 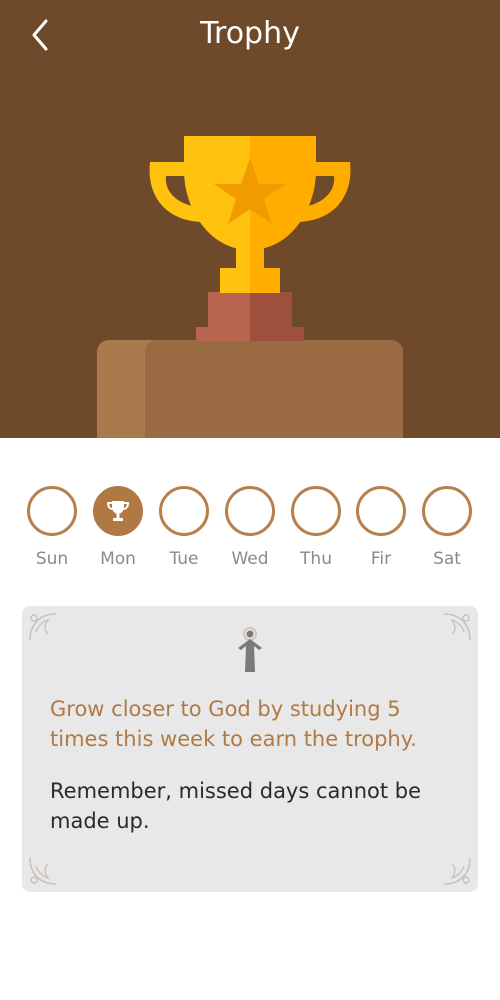 I want to click on day-fri: Fir, so click(x=381, y=528).